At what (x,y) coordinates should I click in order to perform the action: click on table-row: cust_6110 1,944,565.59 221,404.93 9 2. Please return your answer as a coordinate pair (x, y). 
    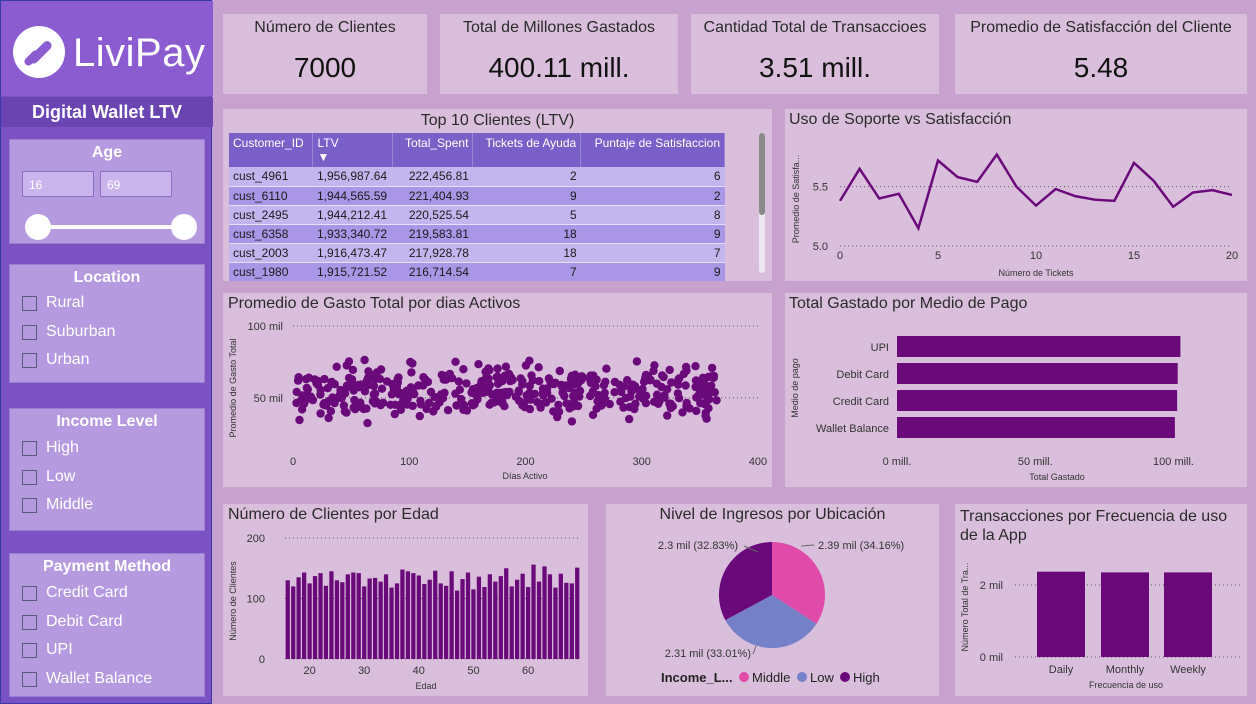
    Looking at the image, I should click on (477, 196).